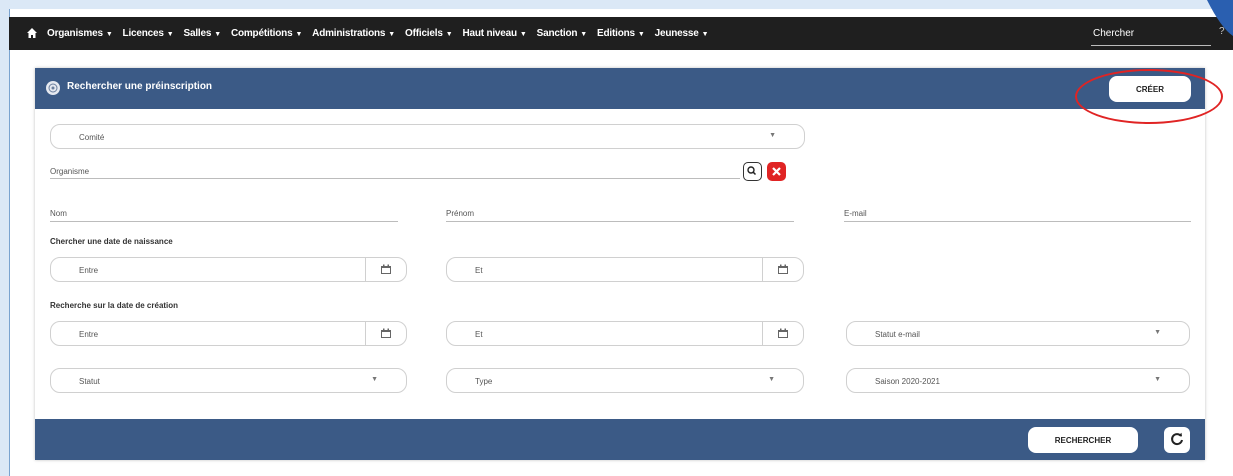 The width and height of the screenshot is (1233, 476). I want to click on edit-icon, so click(53, 88).